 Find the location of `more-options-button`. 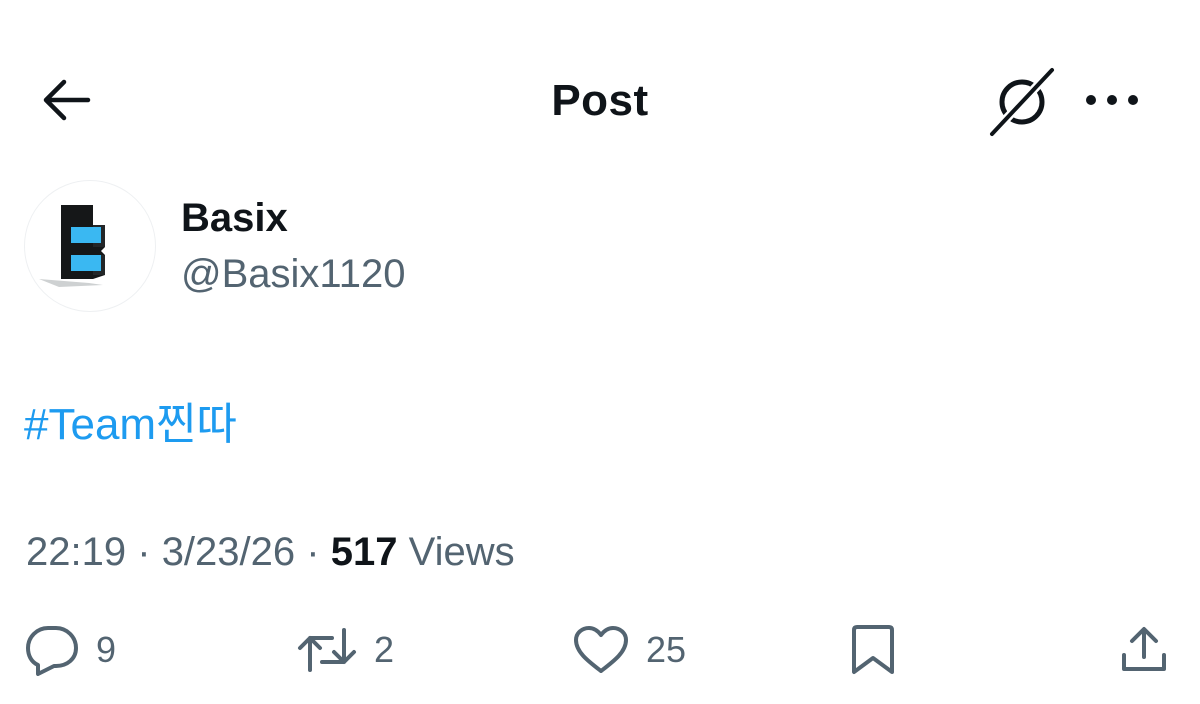

more-options-button is located at coordinates (1112, 100).